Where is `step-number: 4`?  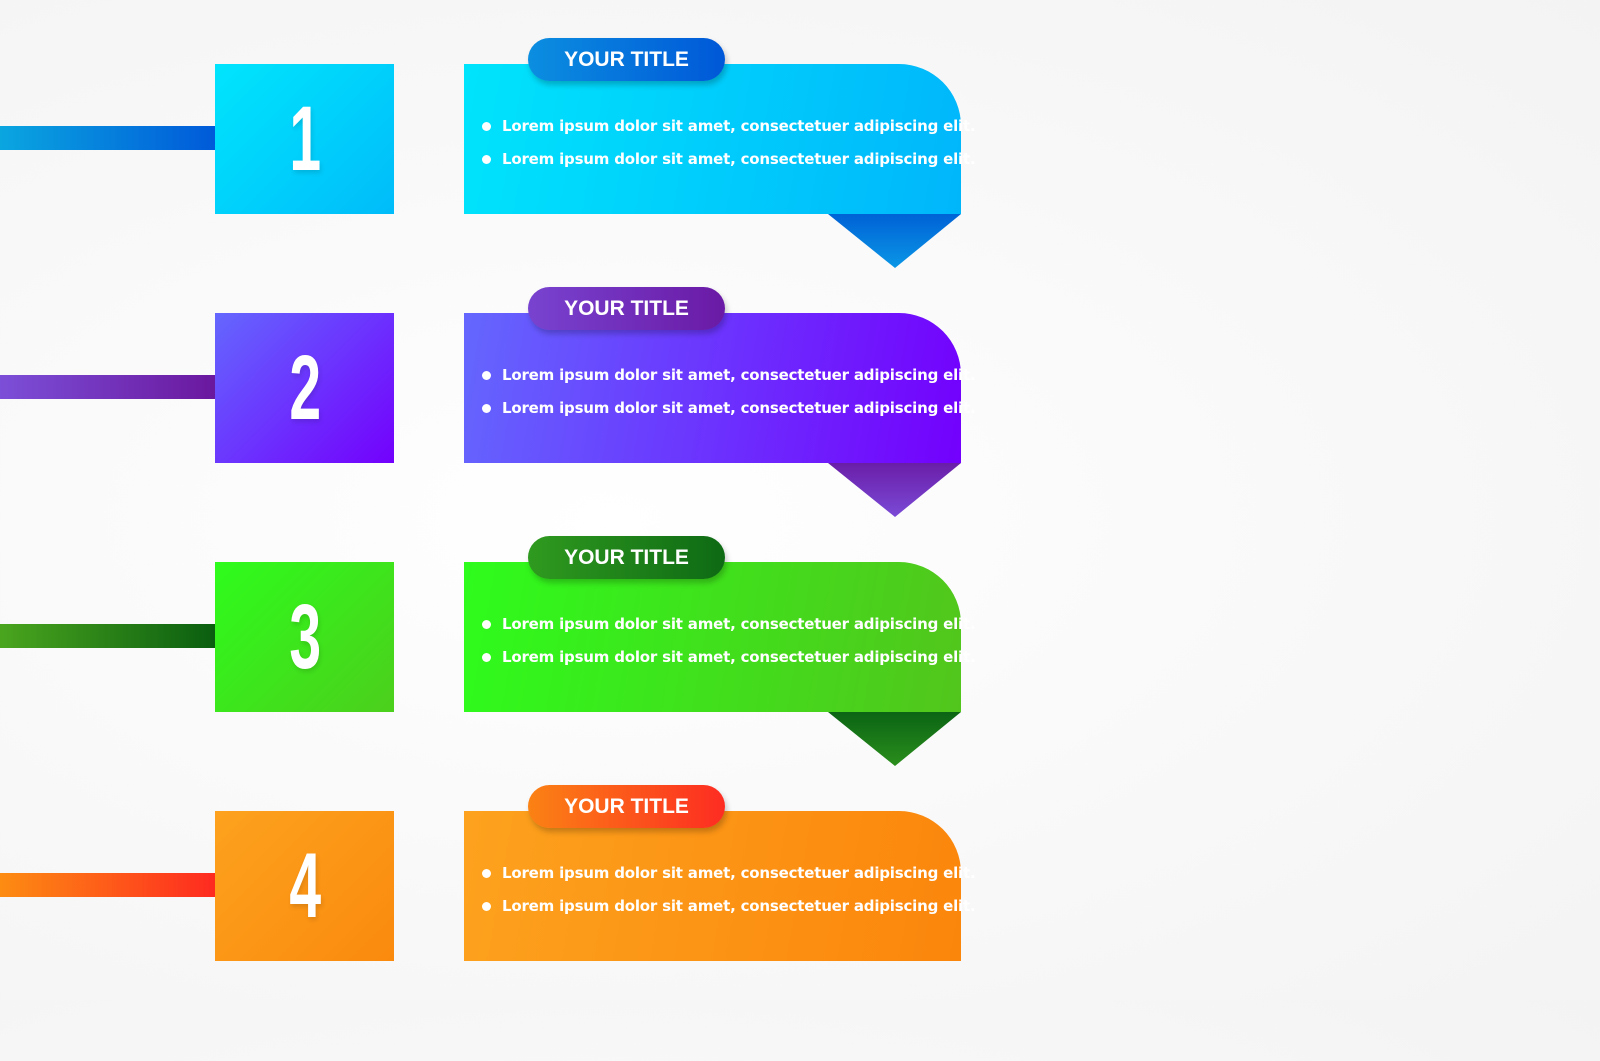
step-number: 4 is located at coordinates (305, 886).